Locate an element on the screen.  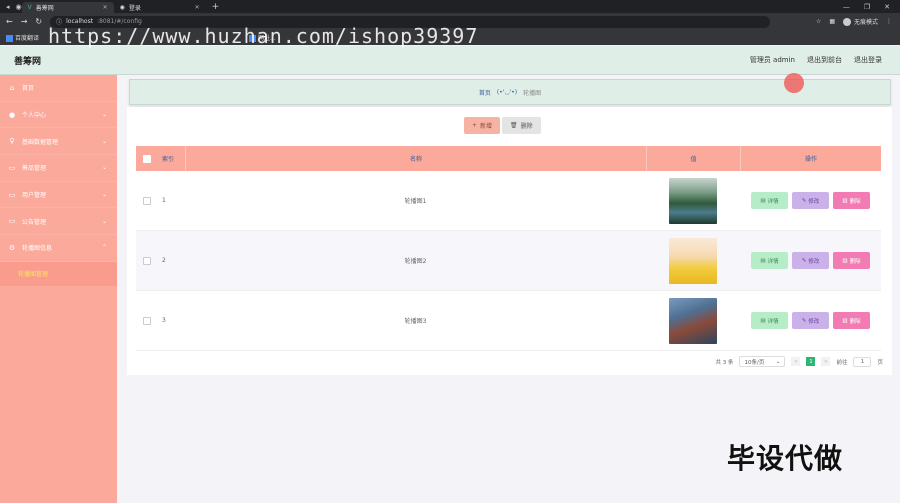
page-unit-label: 页 is located at coordinates (880, 362).